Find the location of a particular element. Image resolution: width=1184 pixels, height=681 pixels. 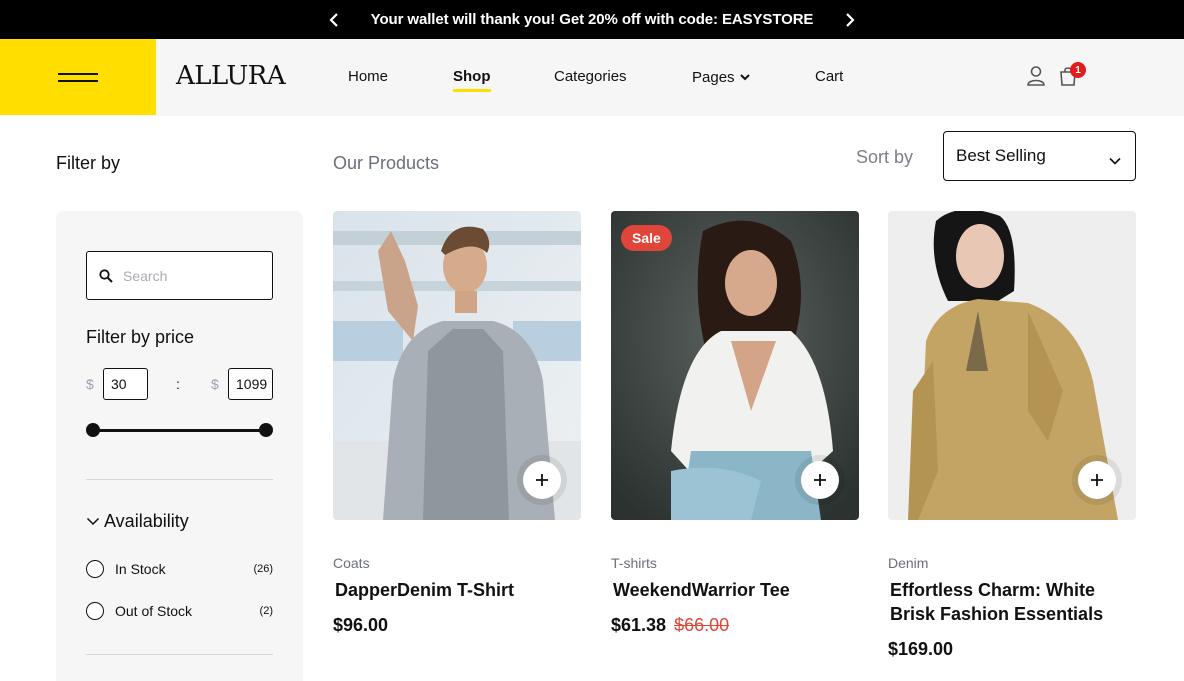

cart-count-badge: 1 is located at coordinates (1078, 70).